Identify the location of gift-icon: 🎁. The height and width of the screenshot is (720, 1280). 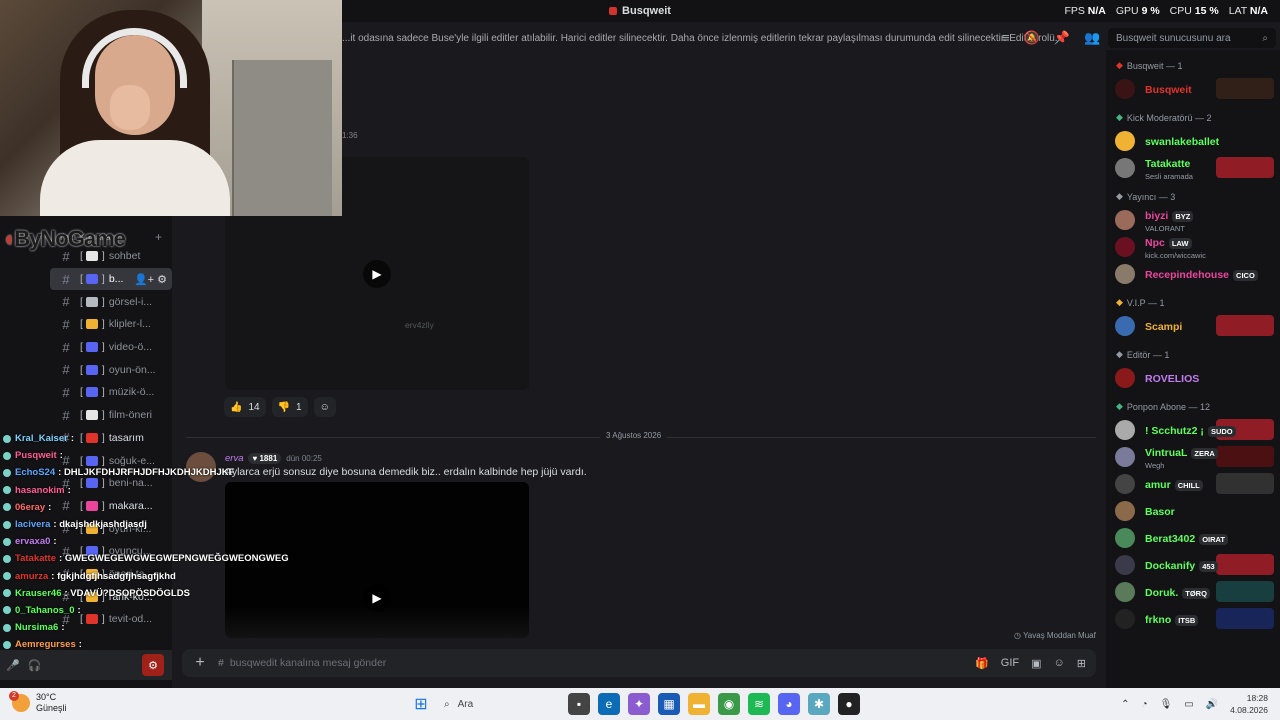
(982, 663).